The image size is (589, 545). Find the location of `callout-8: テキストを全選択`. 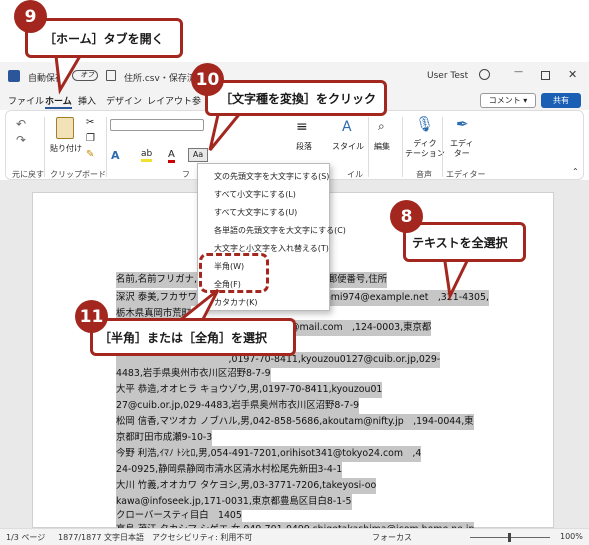

callout-8: テキストを全選択 is located at coordinates (464, 242).